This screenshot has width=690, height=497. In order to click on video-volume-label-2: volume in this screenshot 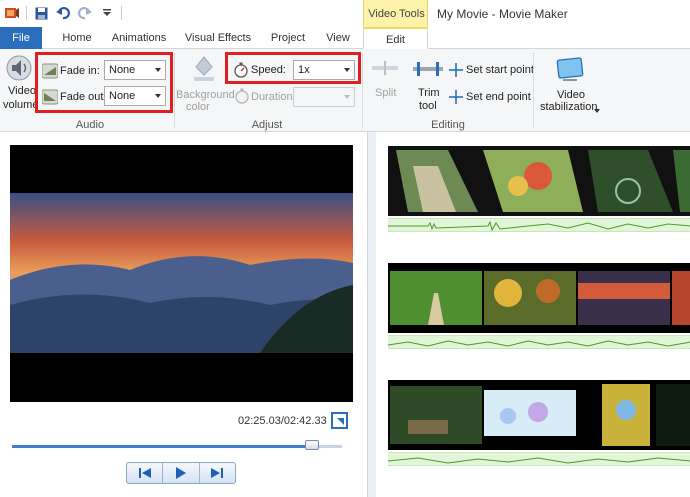, I will do `click(20, 105)`.